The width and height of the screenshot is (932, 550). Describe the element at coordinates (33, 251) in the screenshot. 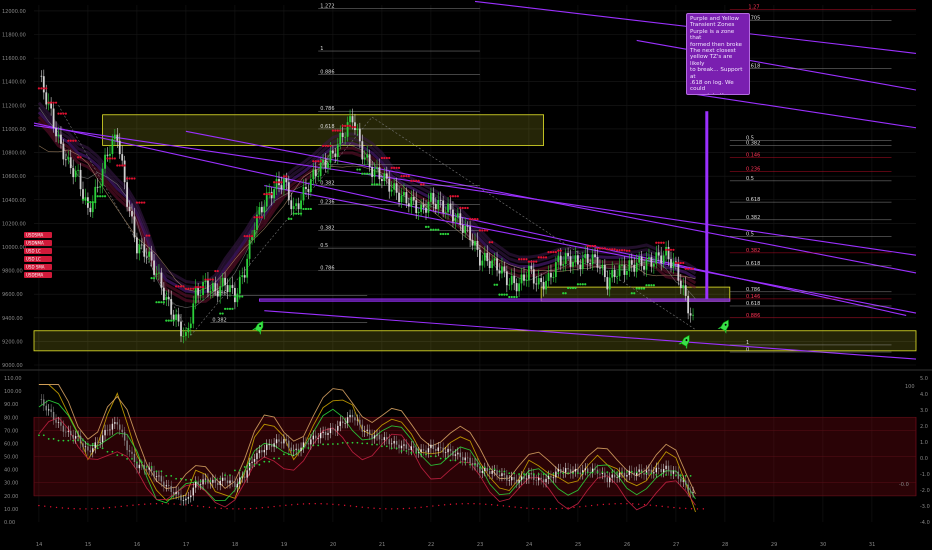

I see `indicator-badge-label: USD LC` at that location.